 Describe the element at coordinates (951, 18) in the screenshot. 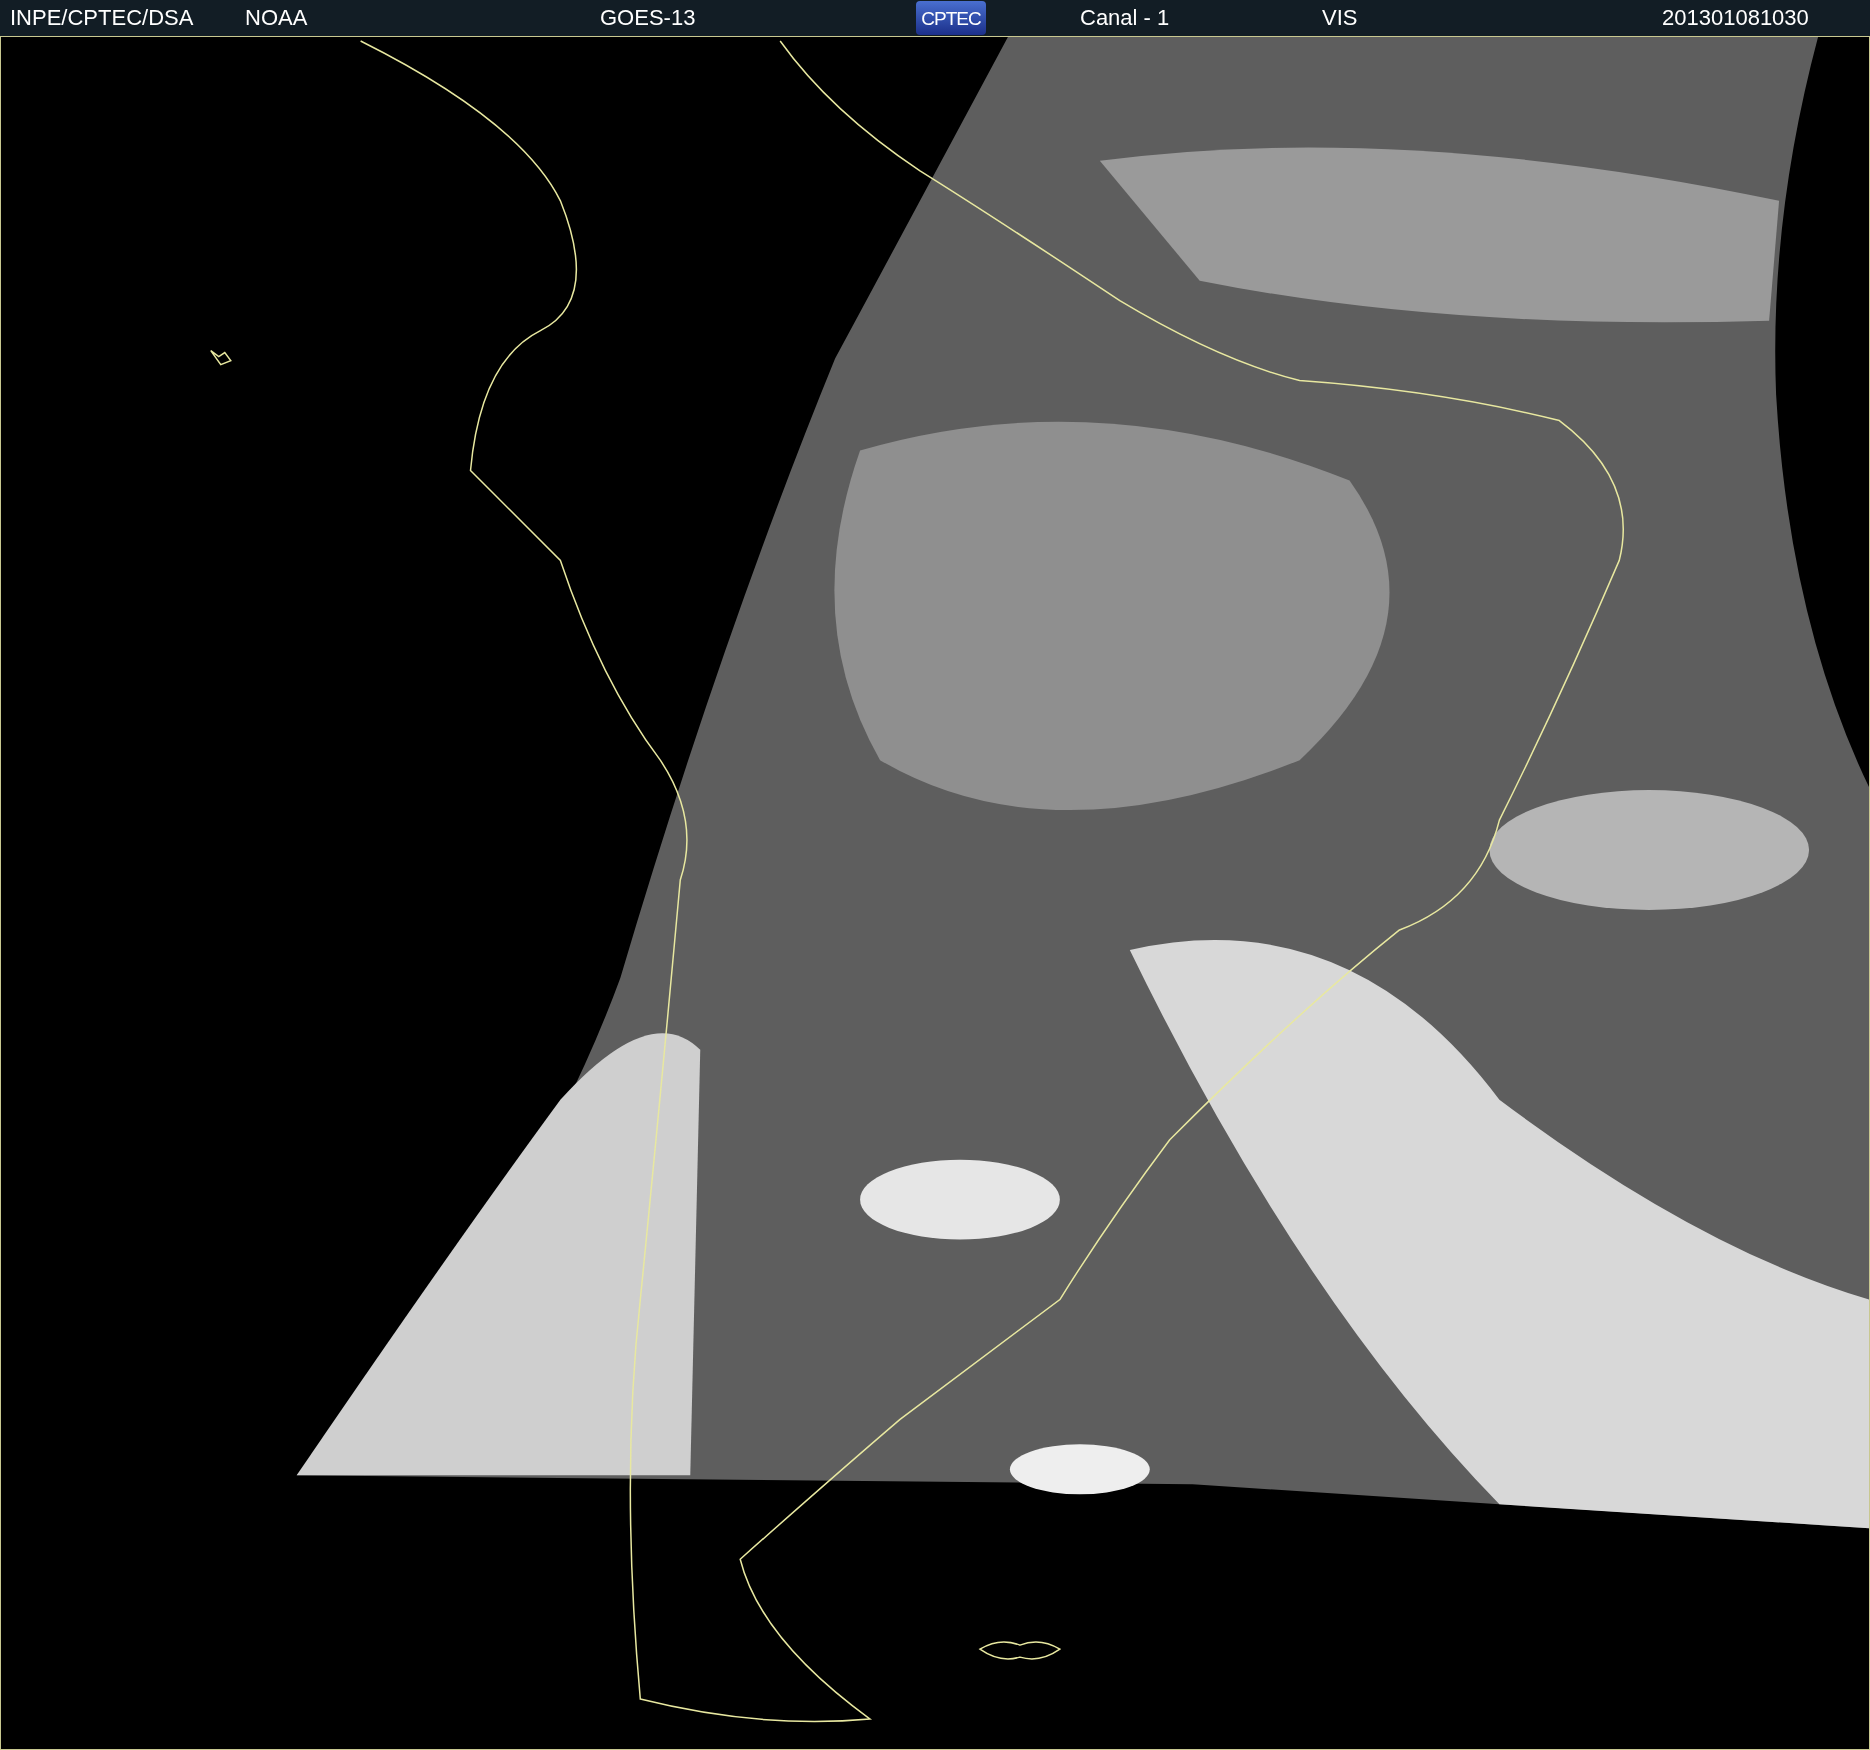

I see `logo-text: CPTEC` at that location.